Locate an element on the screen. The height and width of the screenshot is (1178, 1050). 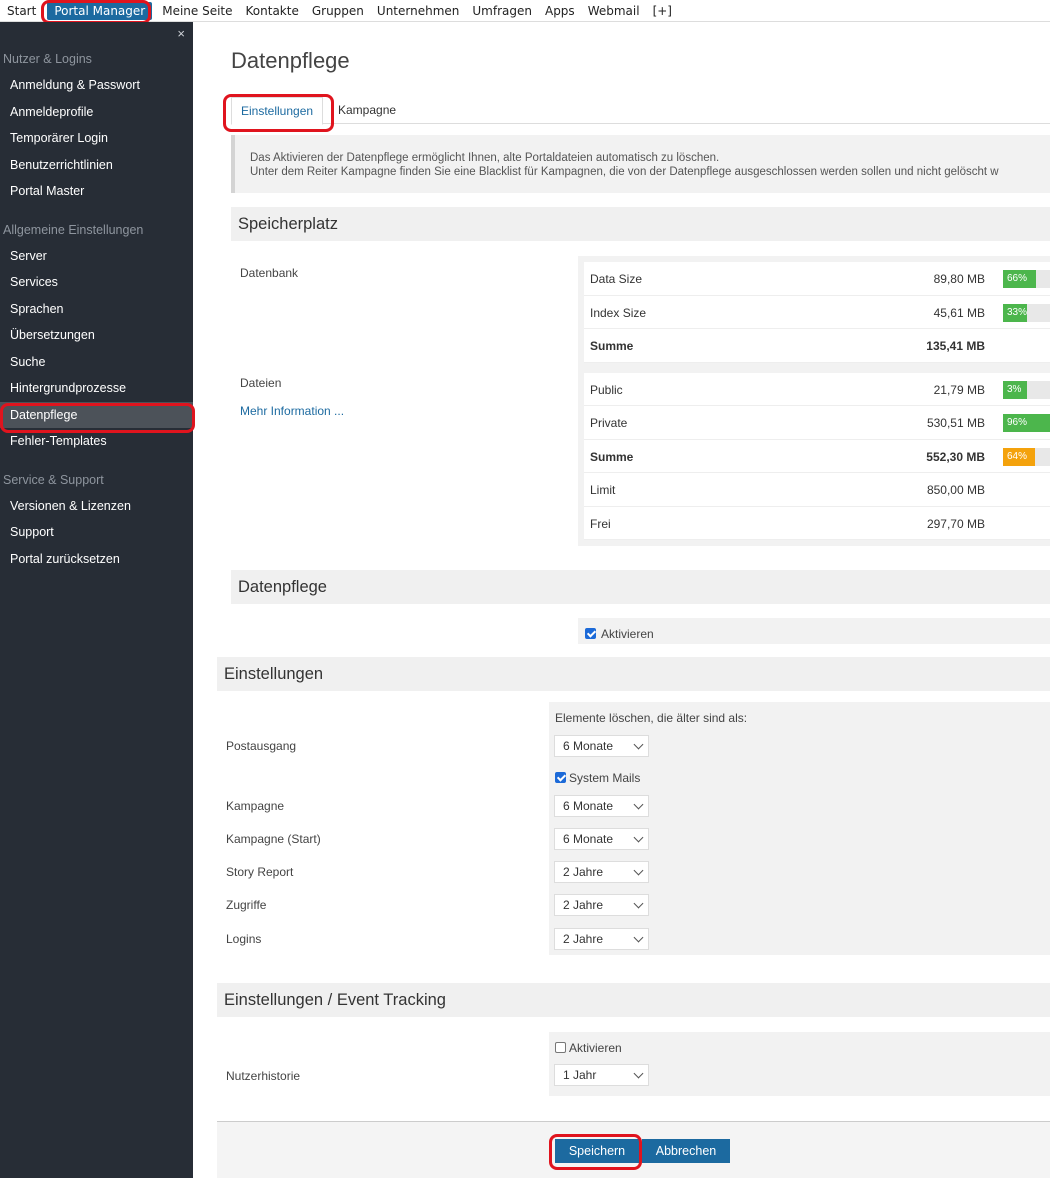
nav-umfragen: Umfragen is located at coordinates (504, 11).